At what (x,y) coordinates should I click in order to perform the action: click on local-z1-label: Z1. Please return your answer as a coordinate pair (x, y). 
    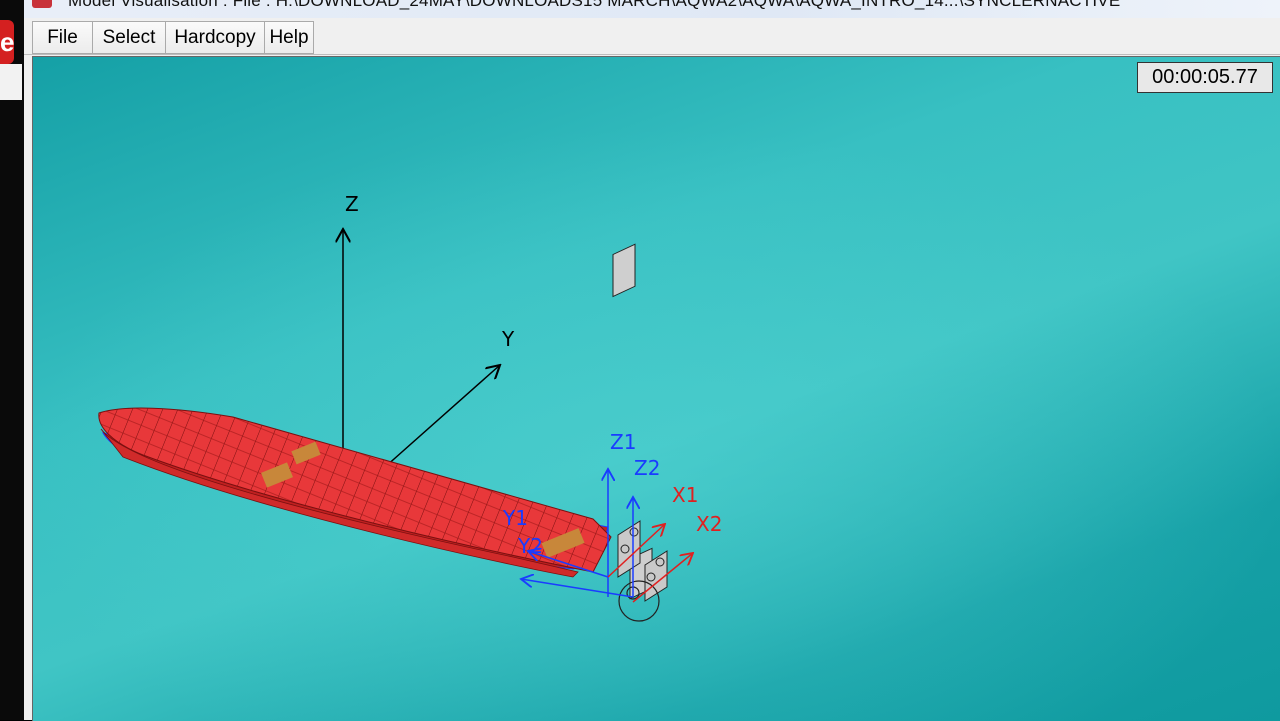
    Looking at the image, I should click on (623, 442).